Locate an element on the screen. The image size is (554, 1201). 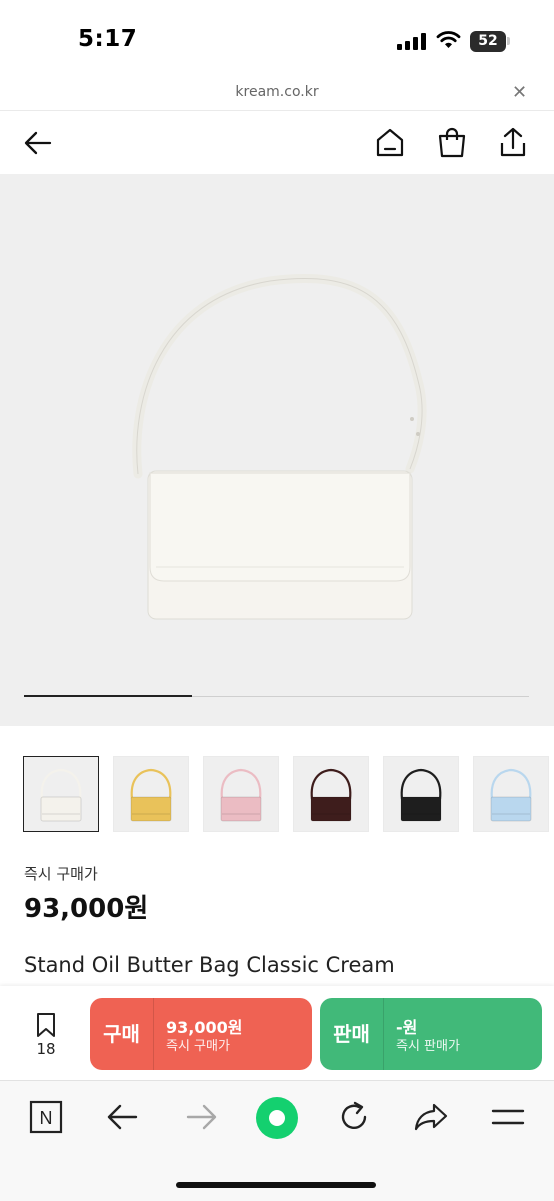
buy-button: 구매 93,000원 즉시 구매가 is located at coordinates (201, 1034).